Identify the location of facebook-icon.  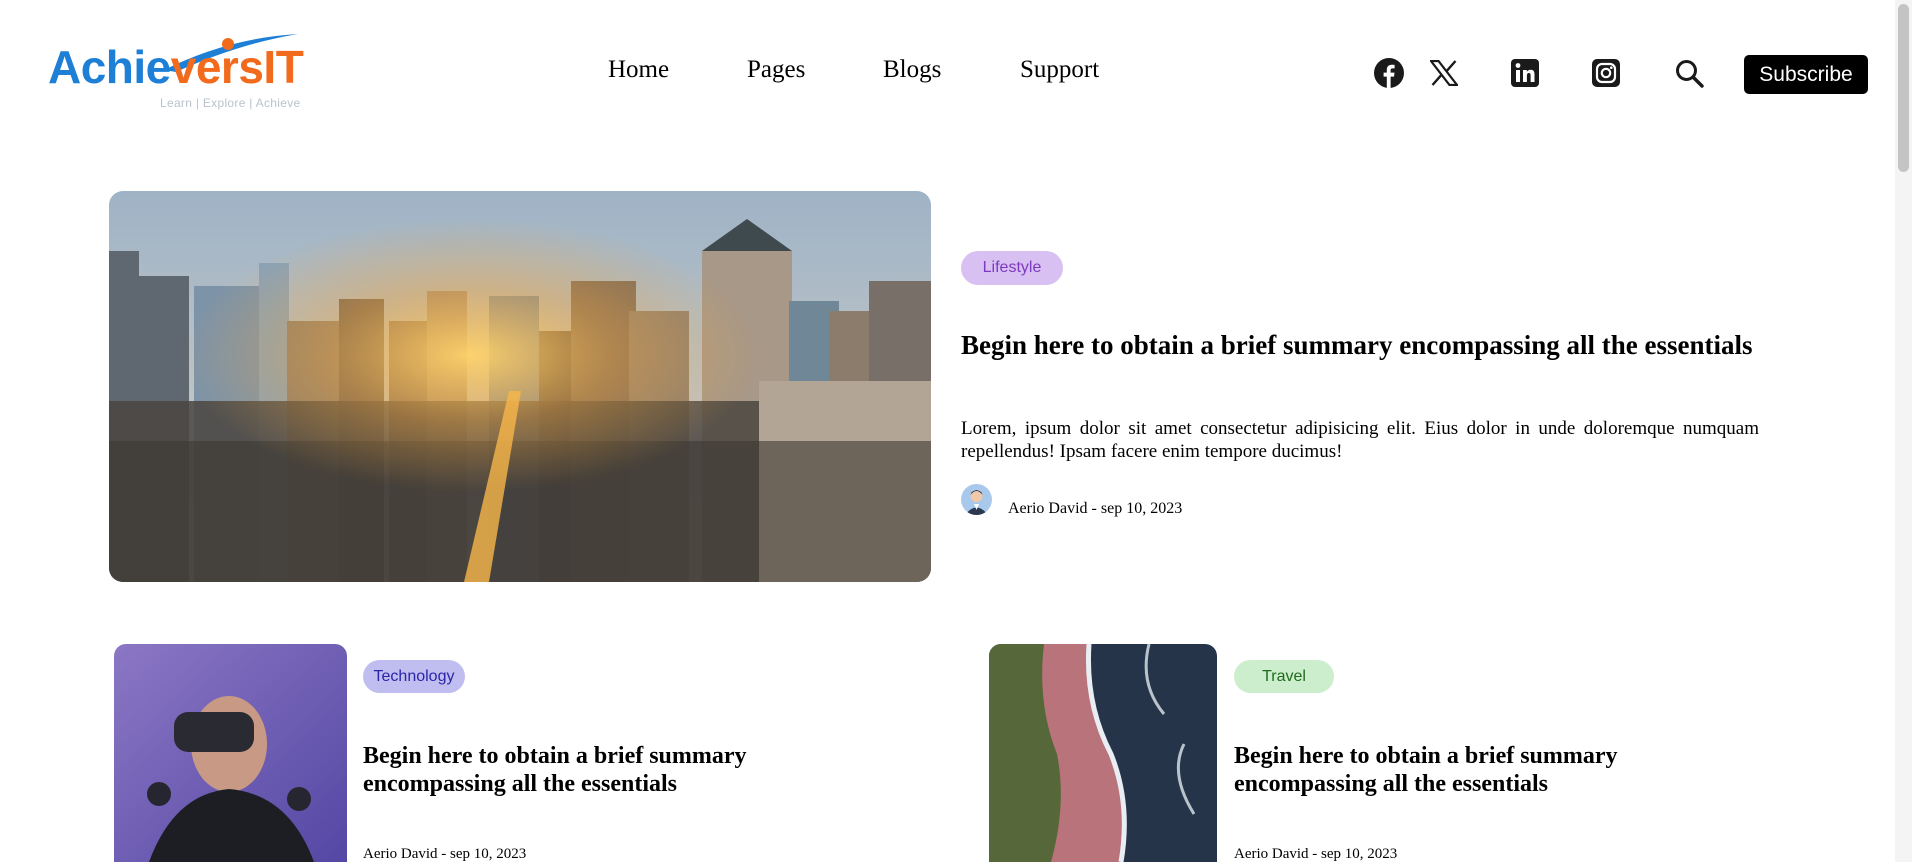
(1389, 73).